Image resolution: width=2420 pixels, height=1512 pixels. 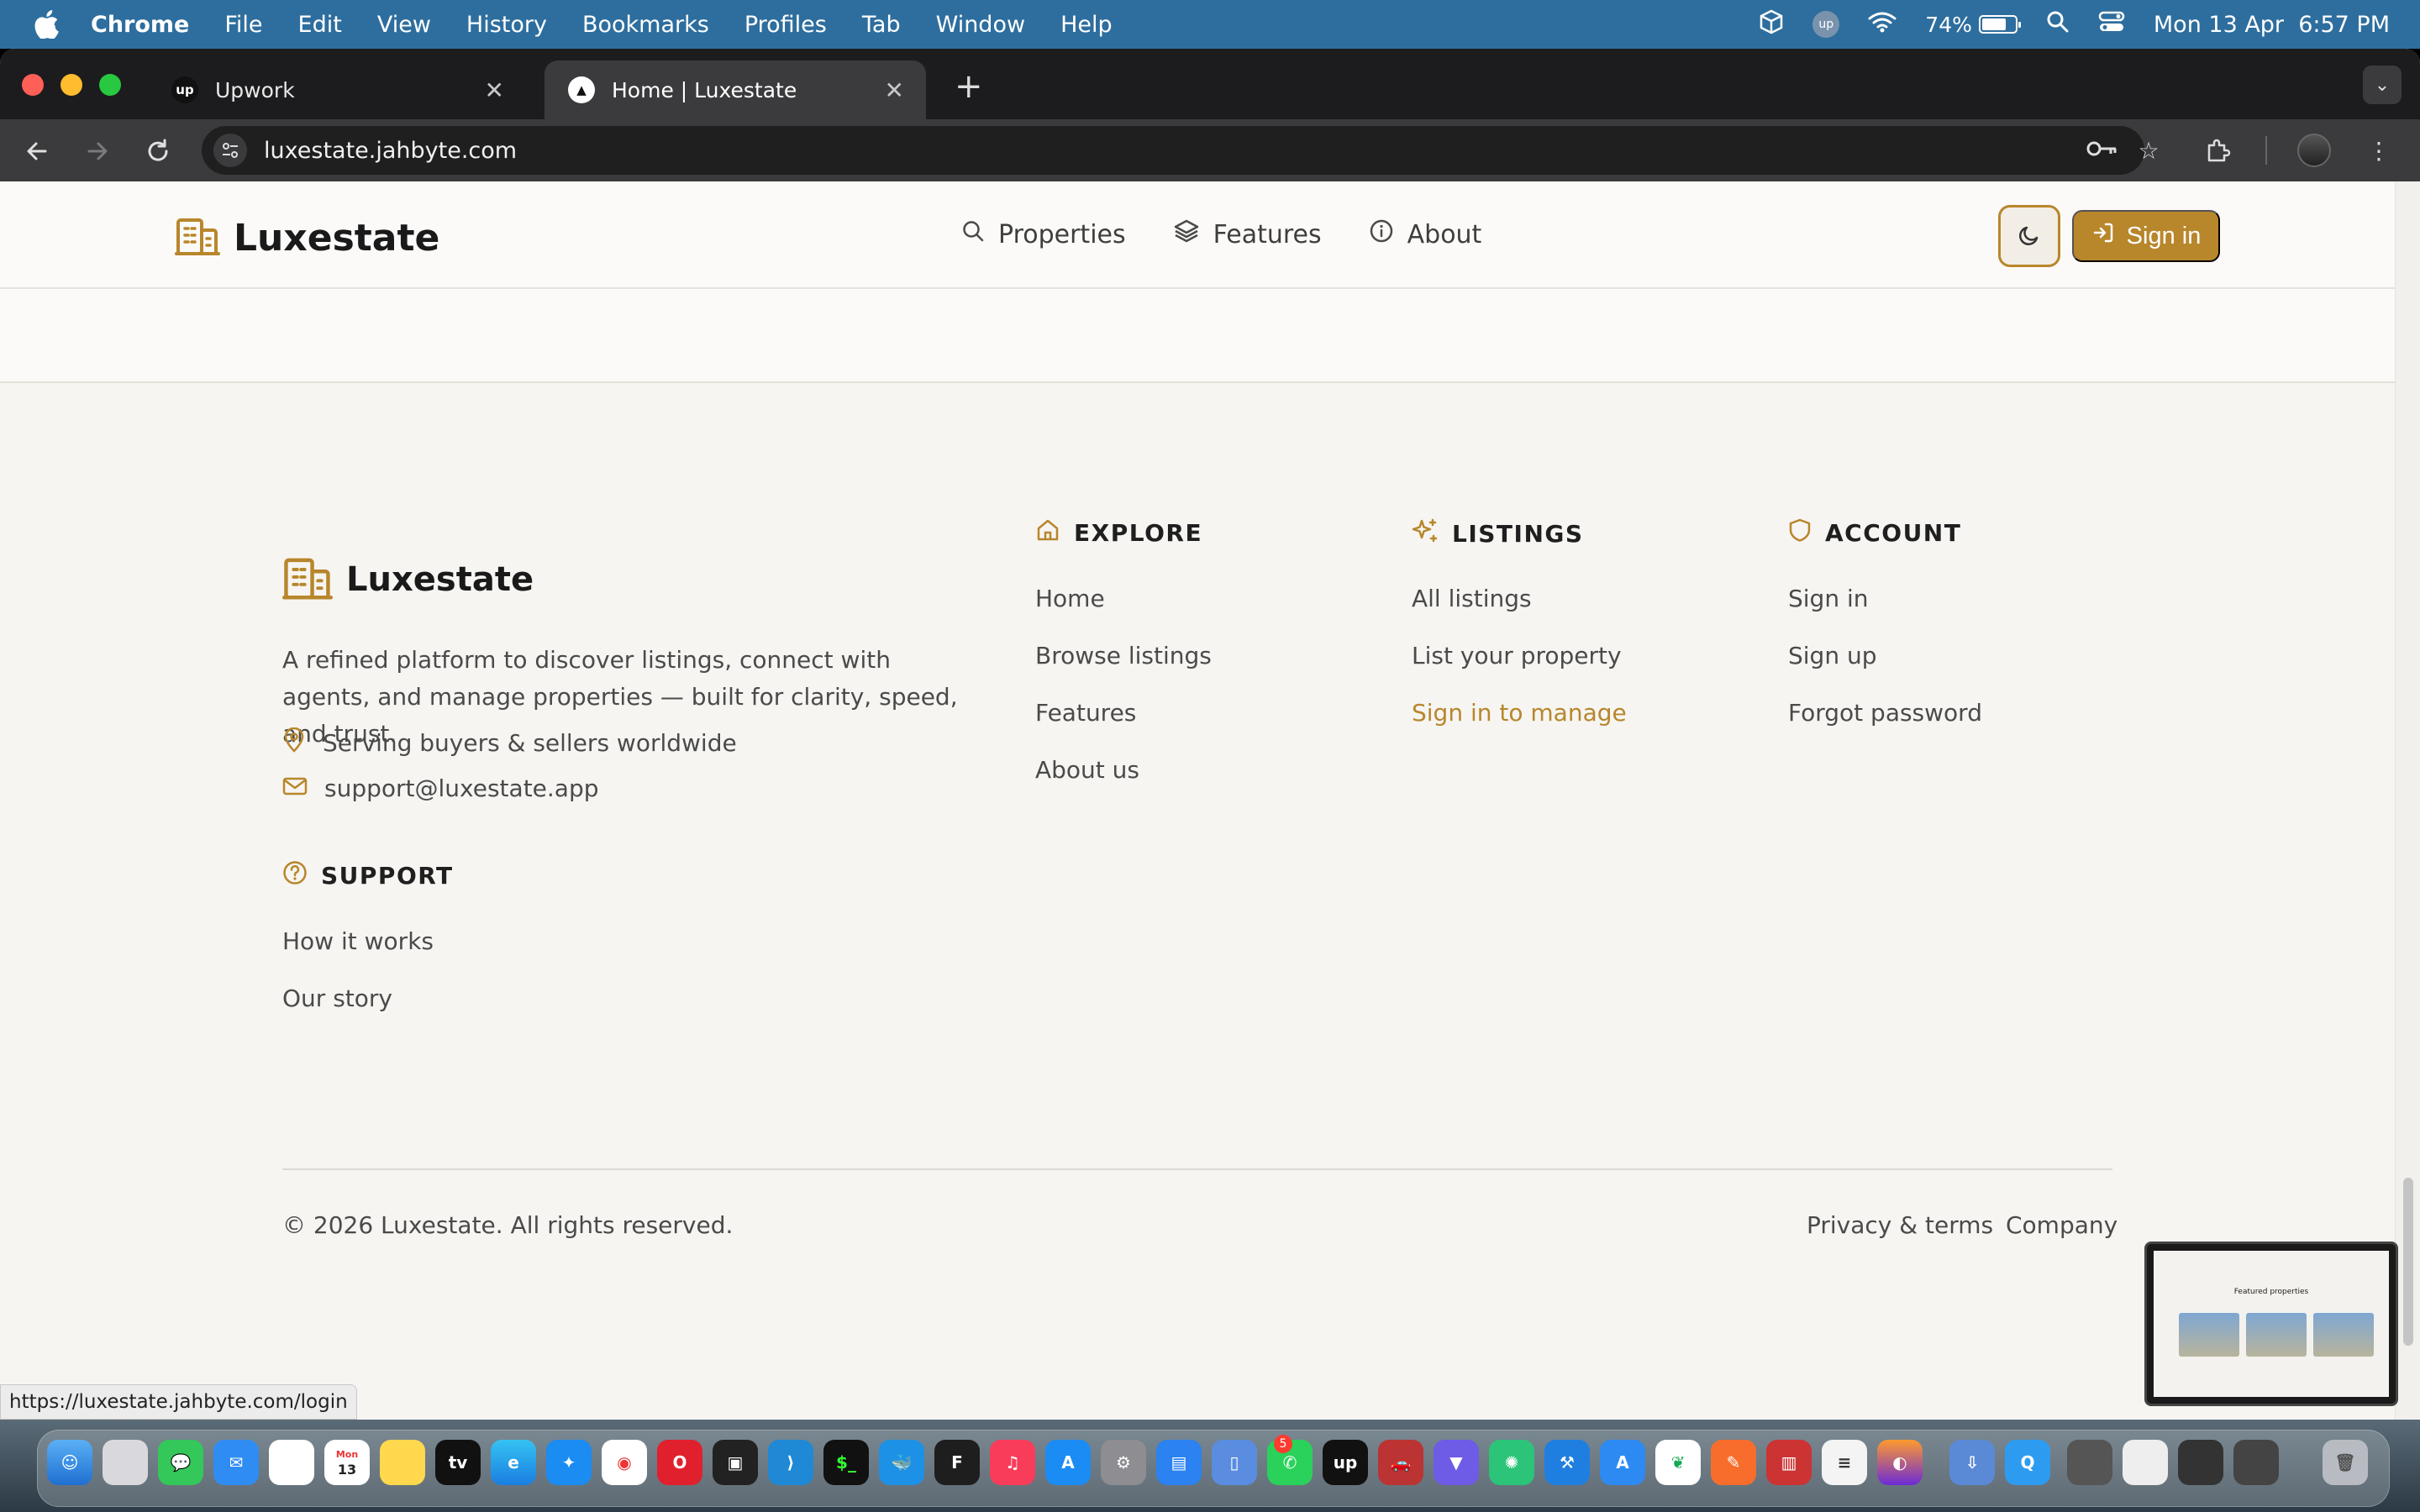 What do you see at coordinates (785, 25) in the screenshot?
I see `menu-profiles: Profiles` at bounding box center [785, 25].